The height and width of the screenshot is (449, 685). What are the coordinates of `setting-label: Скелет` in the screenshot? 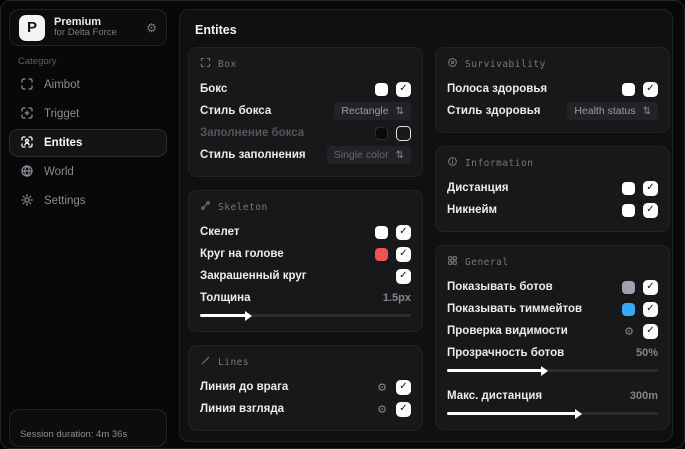 It's located at (220, 232).